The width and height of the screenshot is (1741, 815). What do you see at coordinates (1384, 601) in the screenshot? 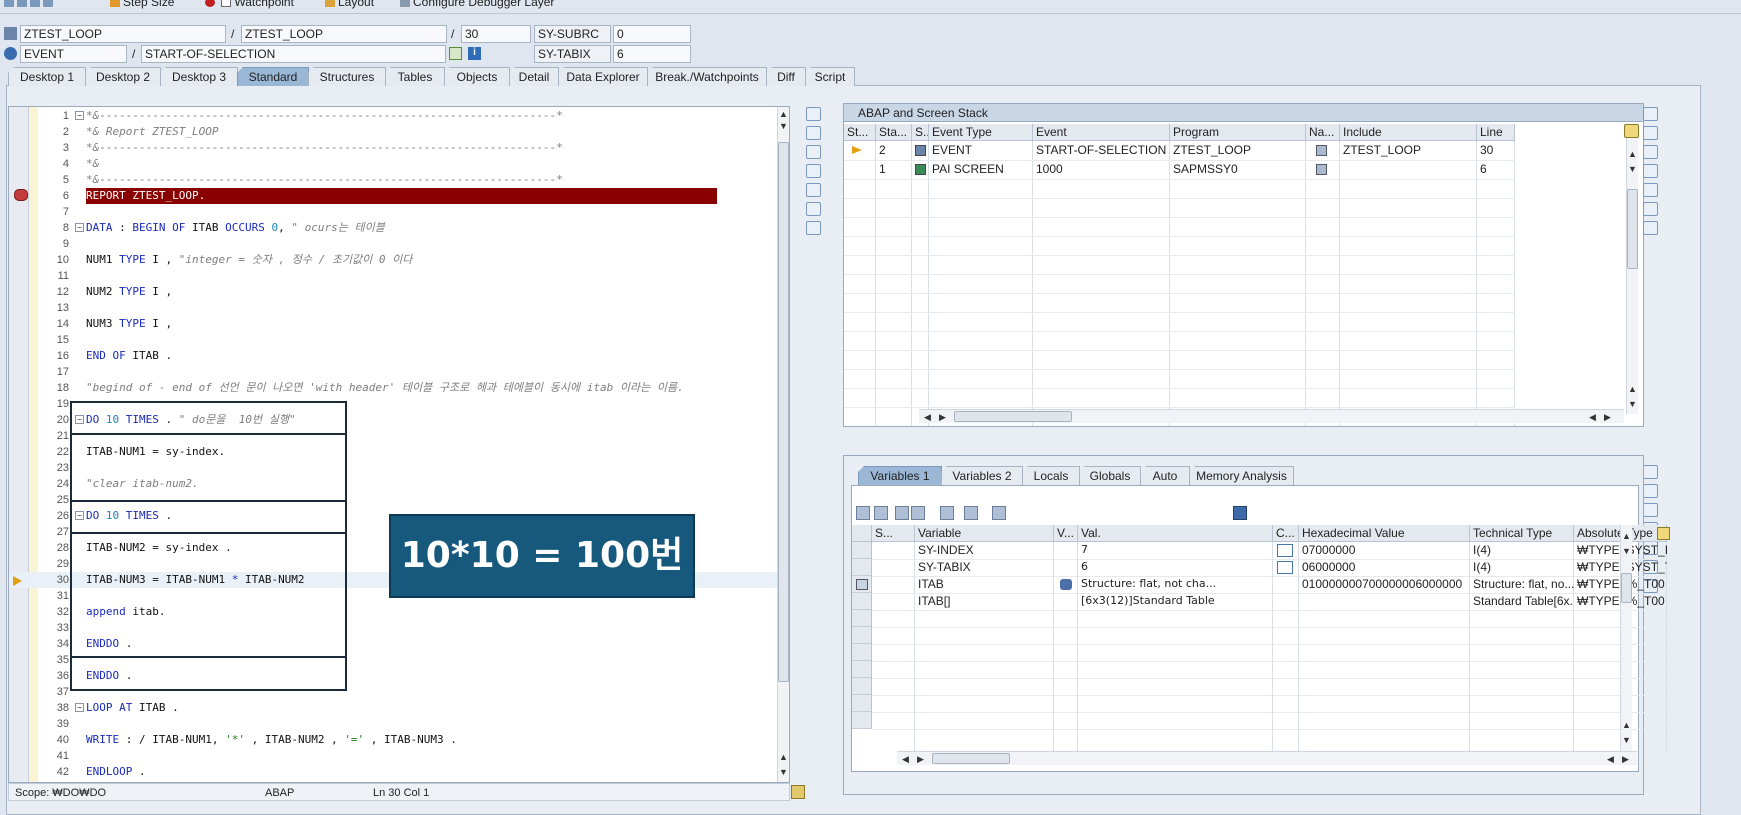
I see `variable-hex` at bounding box center [1384, 601].